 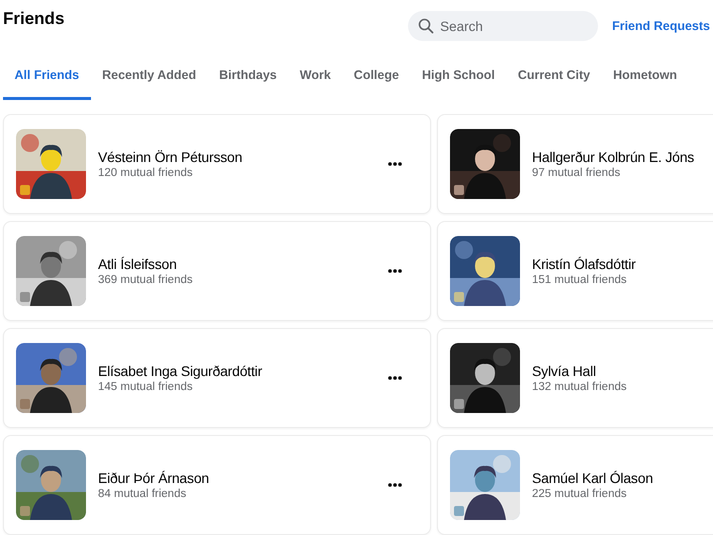 I want to click on friend-name: Atli Ísleifsson, so click(x=238, y=264).